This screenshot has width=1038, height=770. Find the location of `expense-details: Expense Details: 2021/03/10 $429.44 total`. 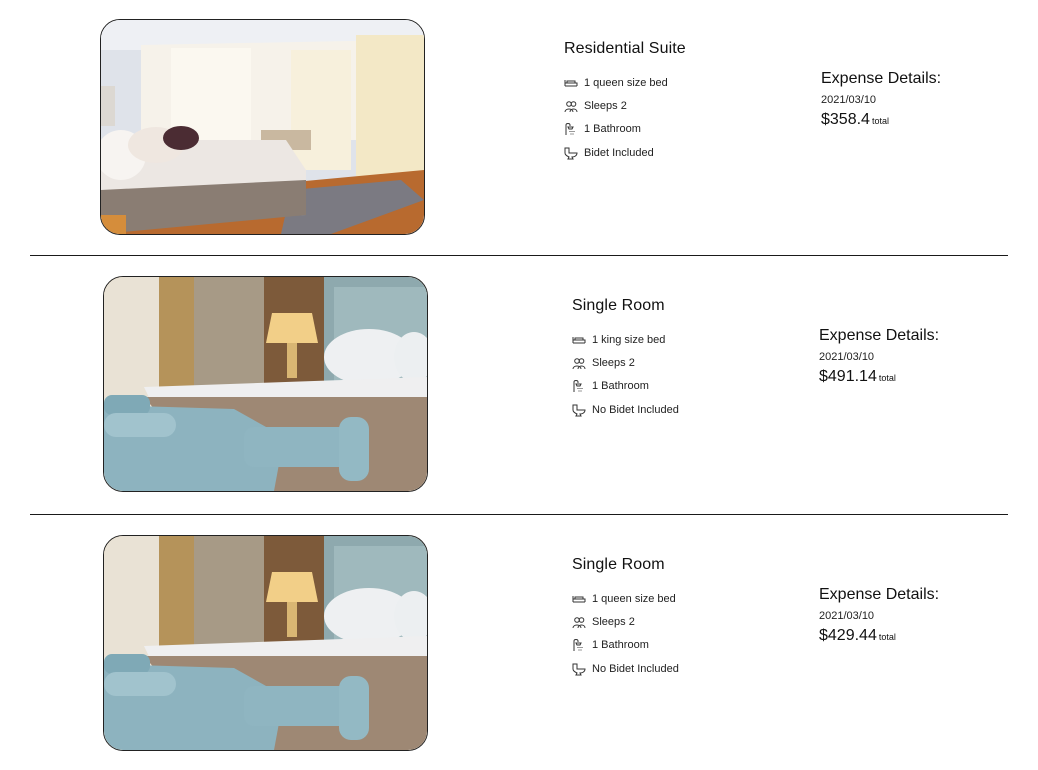

expense-details: Expense Details: 2021/03/10 $429.44 total is located at coordinates (879, 615).